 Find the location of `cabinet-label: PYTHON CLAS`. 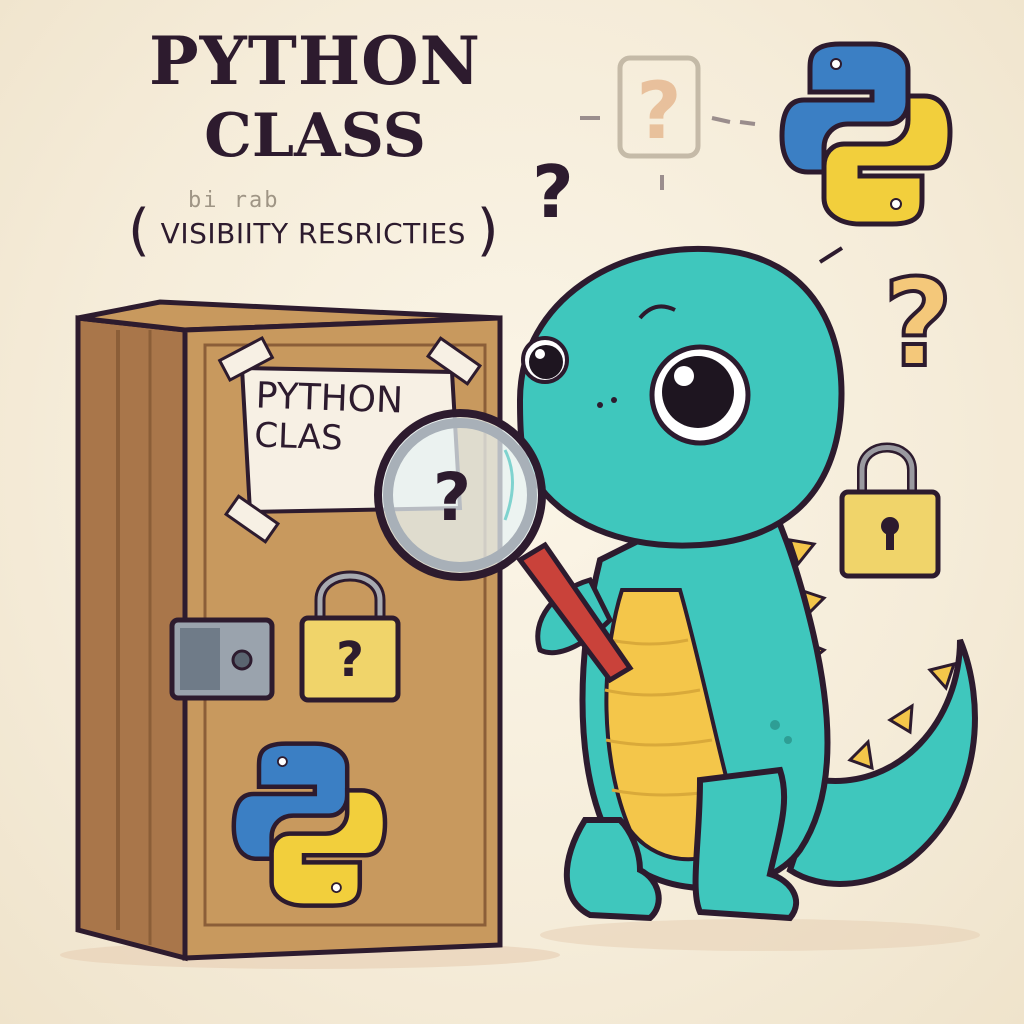

cabinet-label: PYTHON CLAS is located at coordinates (329, 418).